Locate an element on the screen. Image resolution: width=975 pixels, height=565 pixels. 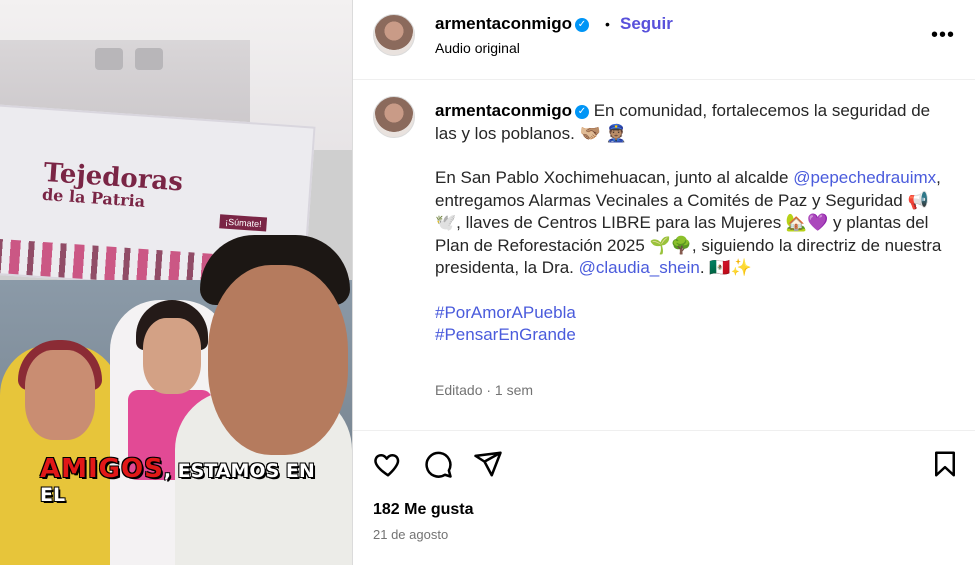
video-subtitle-highlight: AMIGOS is located at coordinates (102, 469).